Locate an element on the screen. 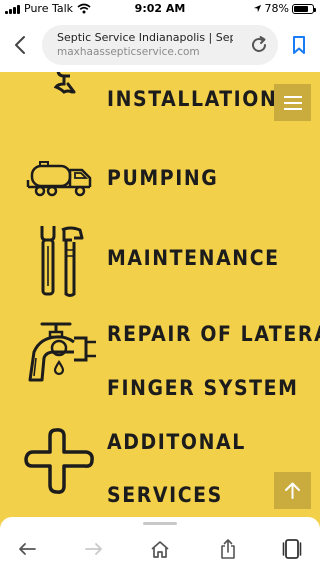 This screenshot has width=320, height=569. back-arrow-icon is located at coordinates (27, 549).